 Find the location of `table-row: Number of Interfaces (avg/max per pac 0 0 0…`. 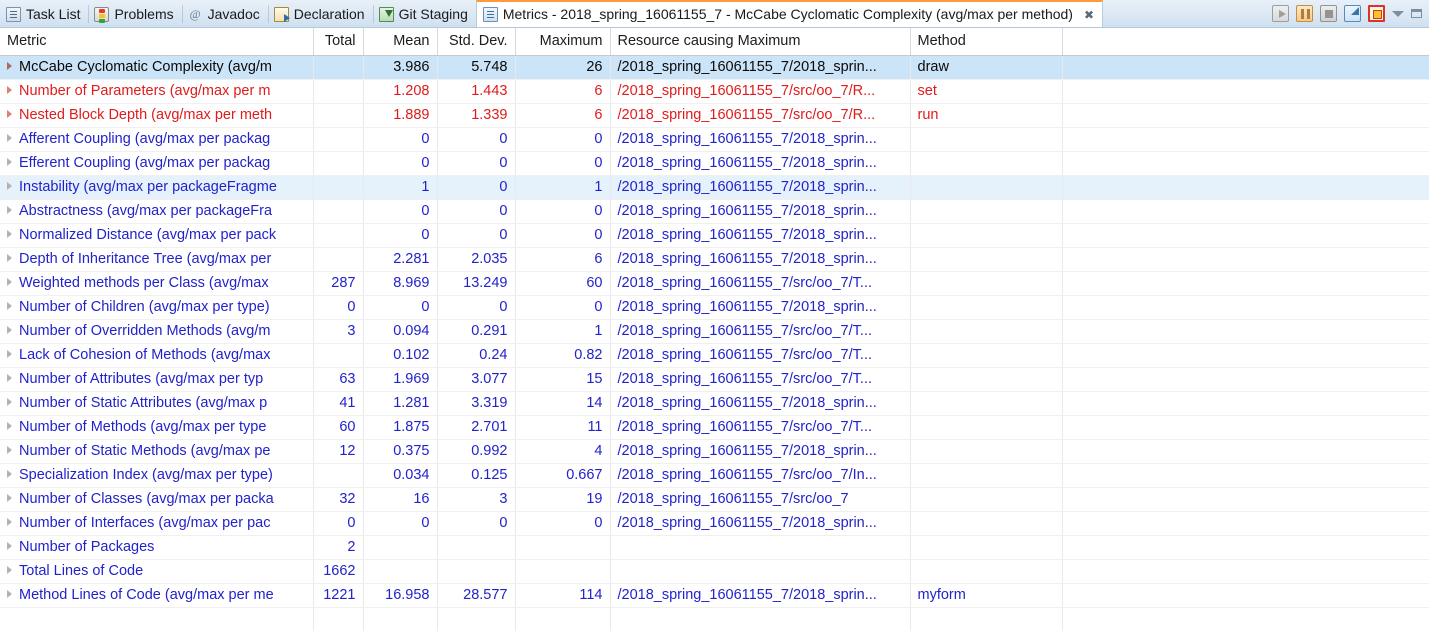

table-row: Number of Interfaces (avg/max per pac 0 0 0… is located at coordinates (714, 523).